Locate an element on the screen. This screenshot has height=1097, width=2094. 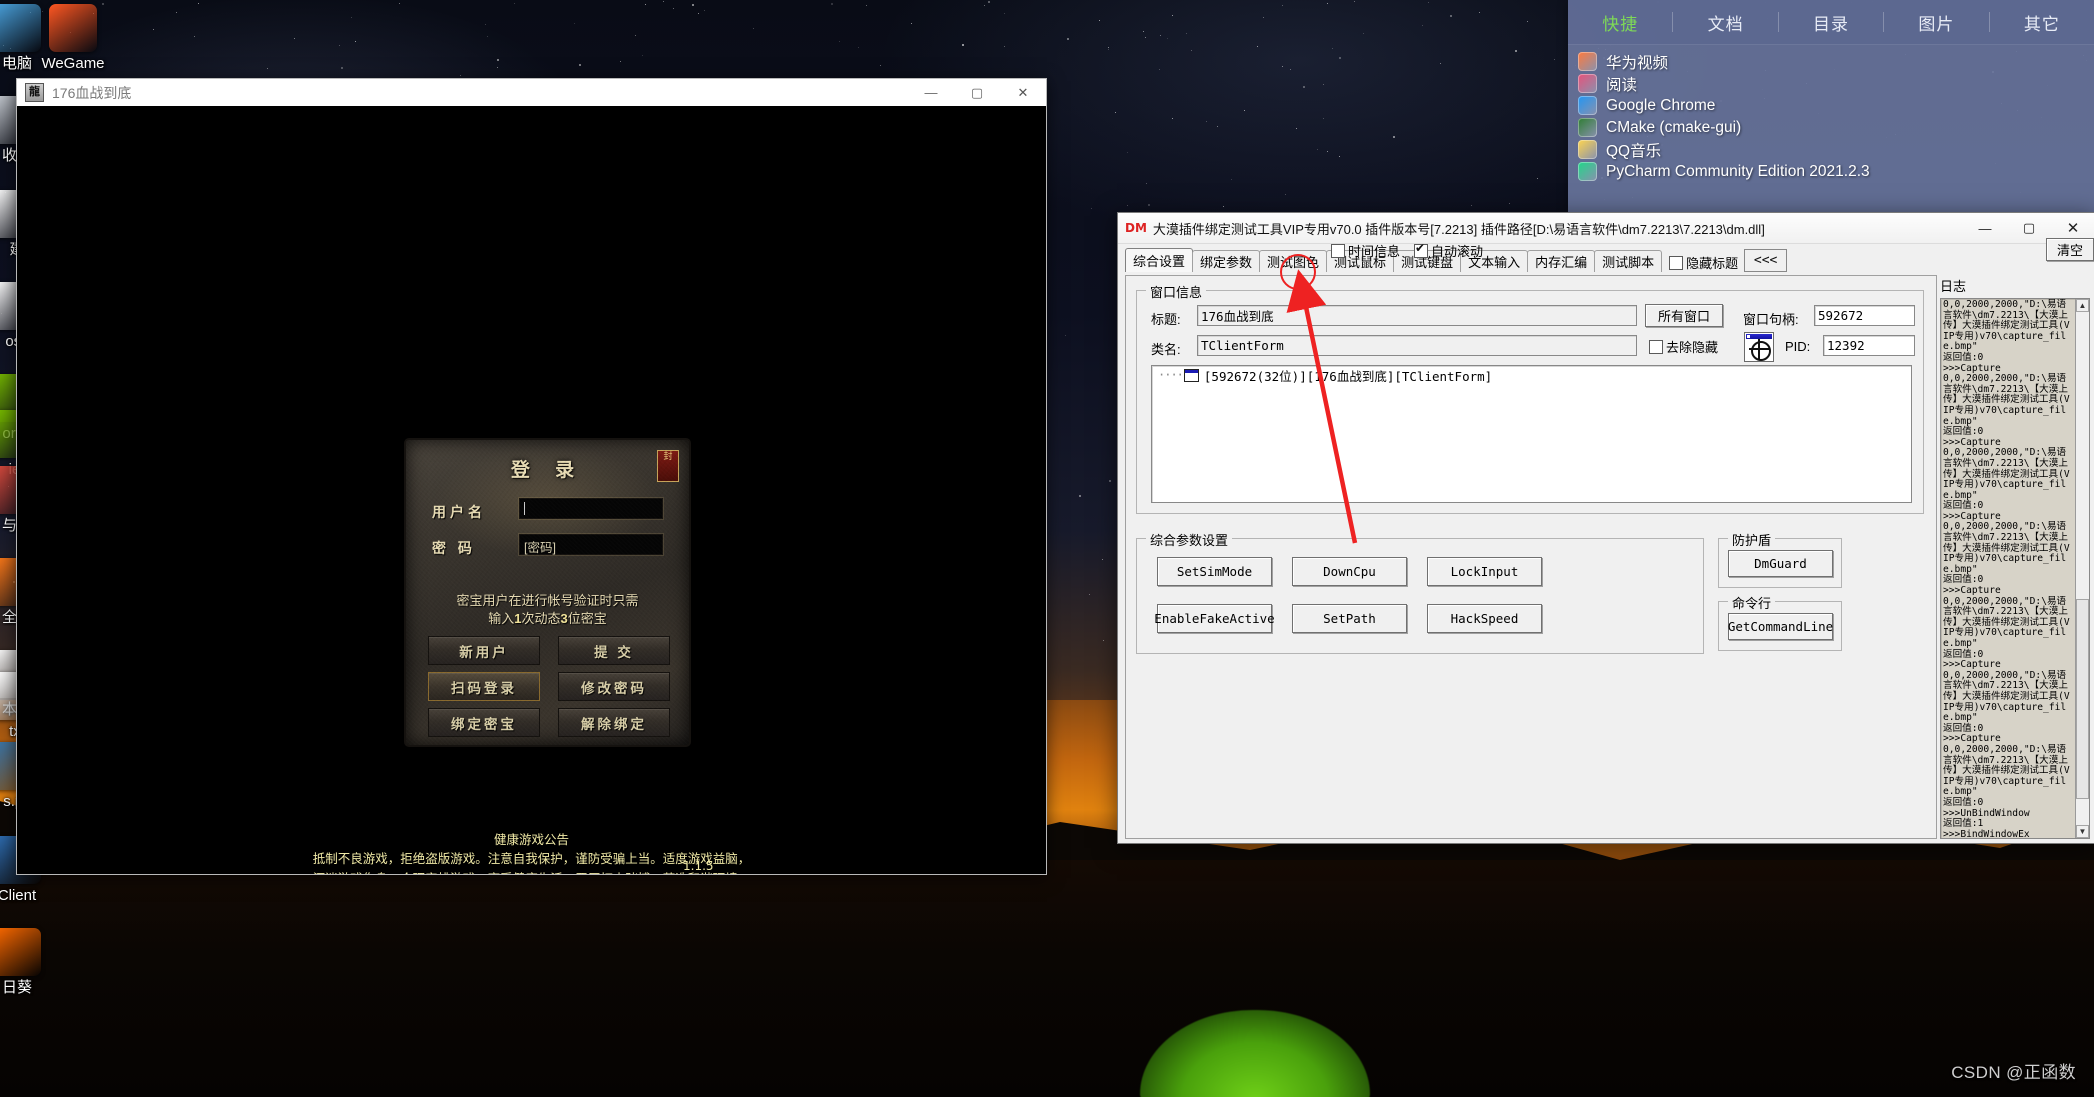
log-scroll-up-icon: ▲ is located at coordinates (2082, 305).